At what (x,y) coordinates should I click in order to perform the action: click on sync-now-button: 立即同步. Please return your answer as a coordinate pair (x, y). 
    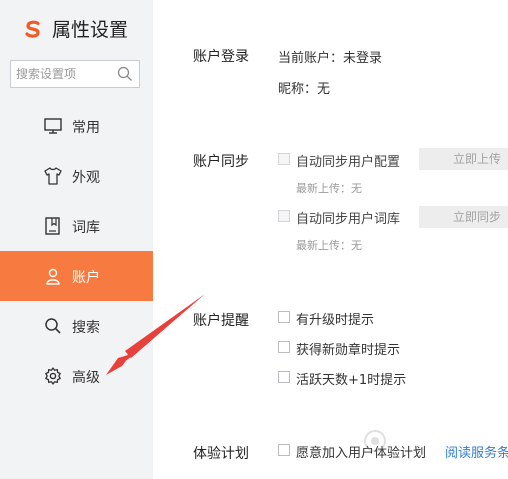
    Looking at the image, I should click on (463, 217).